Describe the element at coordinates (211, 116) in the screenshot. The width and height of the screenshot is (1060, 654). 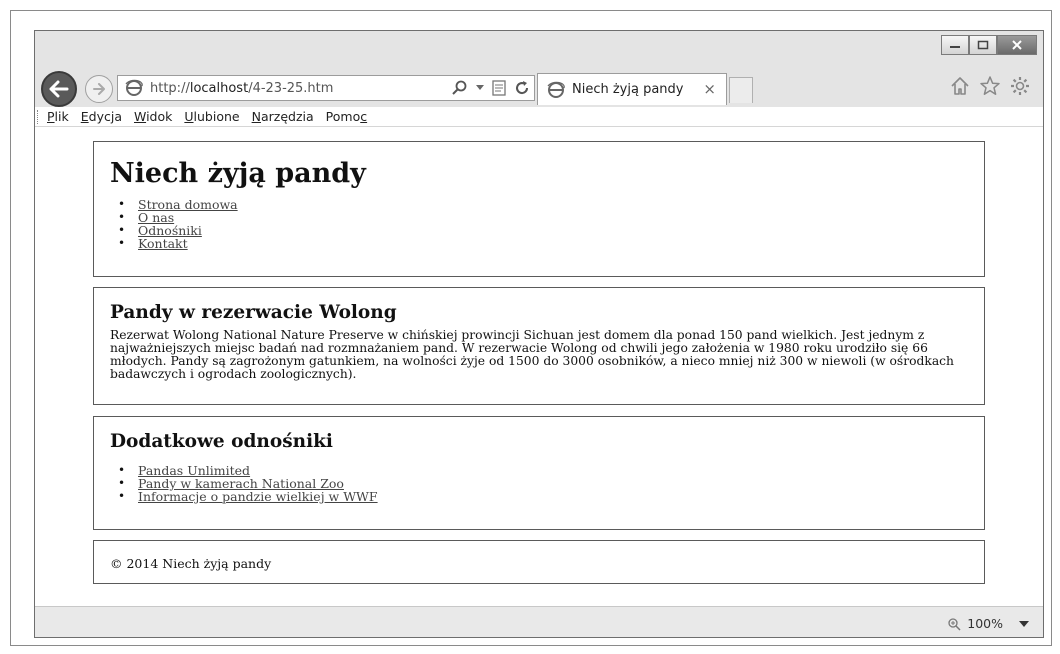
I see `menu-ulubione: Ulubione` at that location.